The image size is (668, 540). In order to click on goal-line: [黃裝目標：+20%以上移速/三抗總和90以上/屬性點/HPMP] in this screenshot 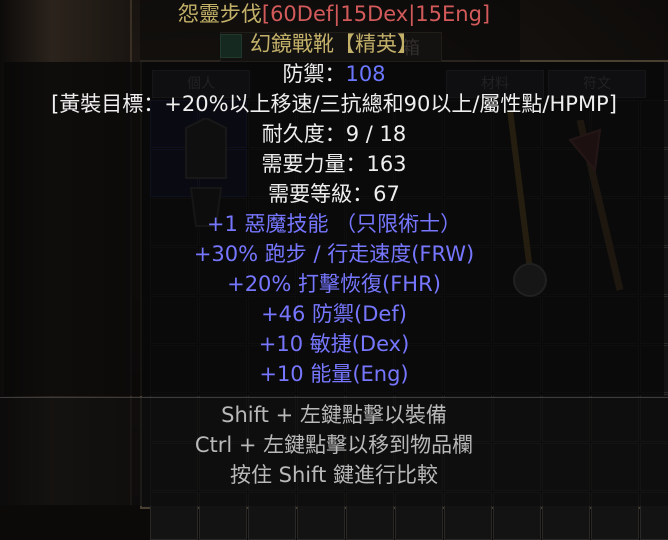, I will do `click(334, 104)`.